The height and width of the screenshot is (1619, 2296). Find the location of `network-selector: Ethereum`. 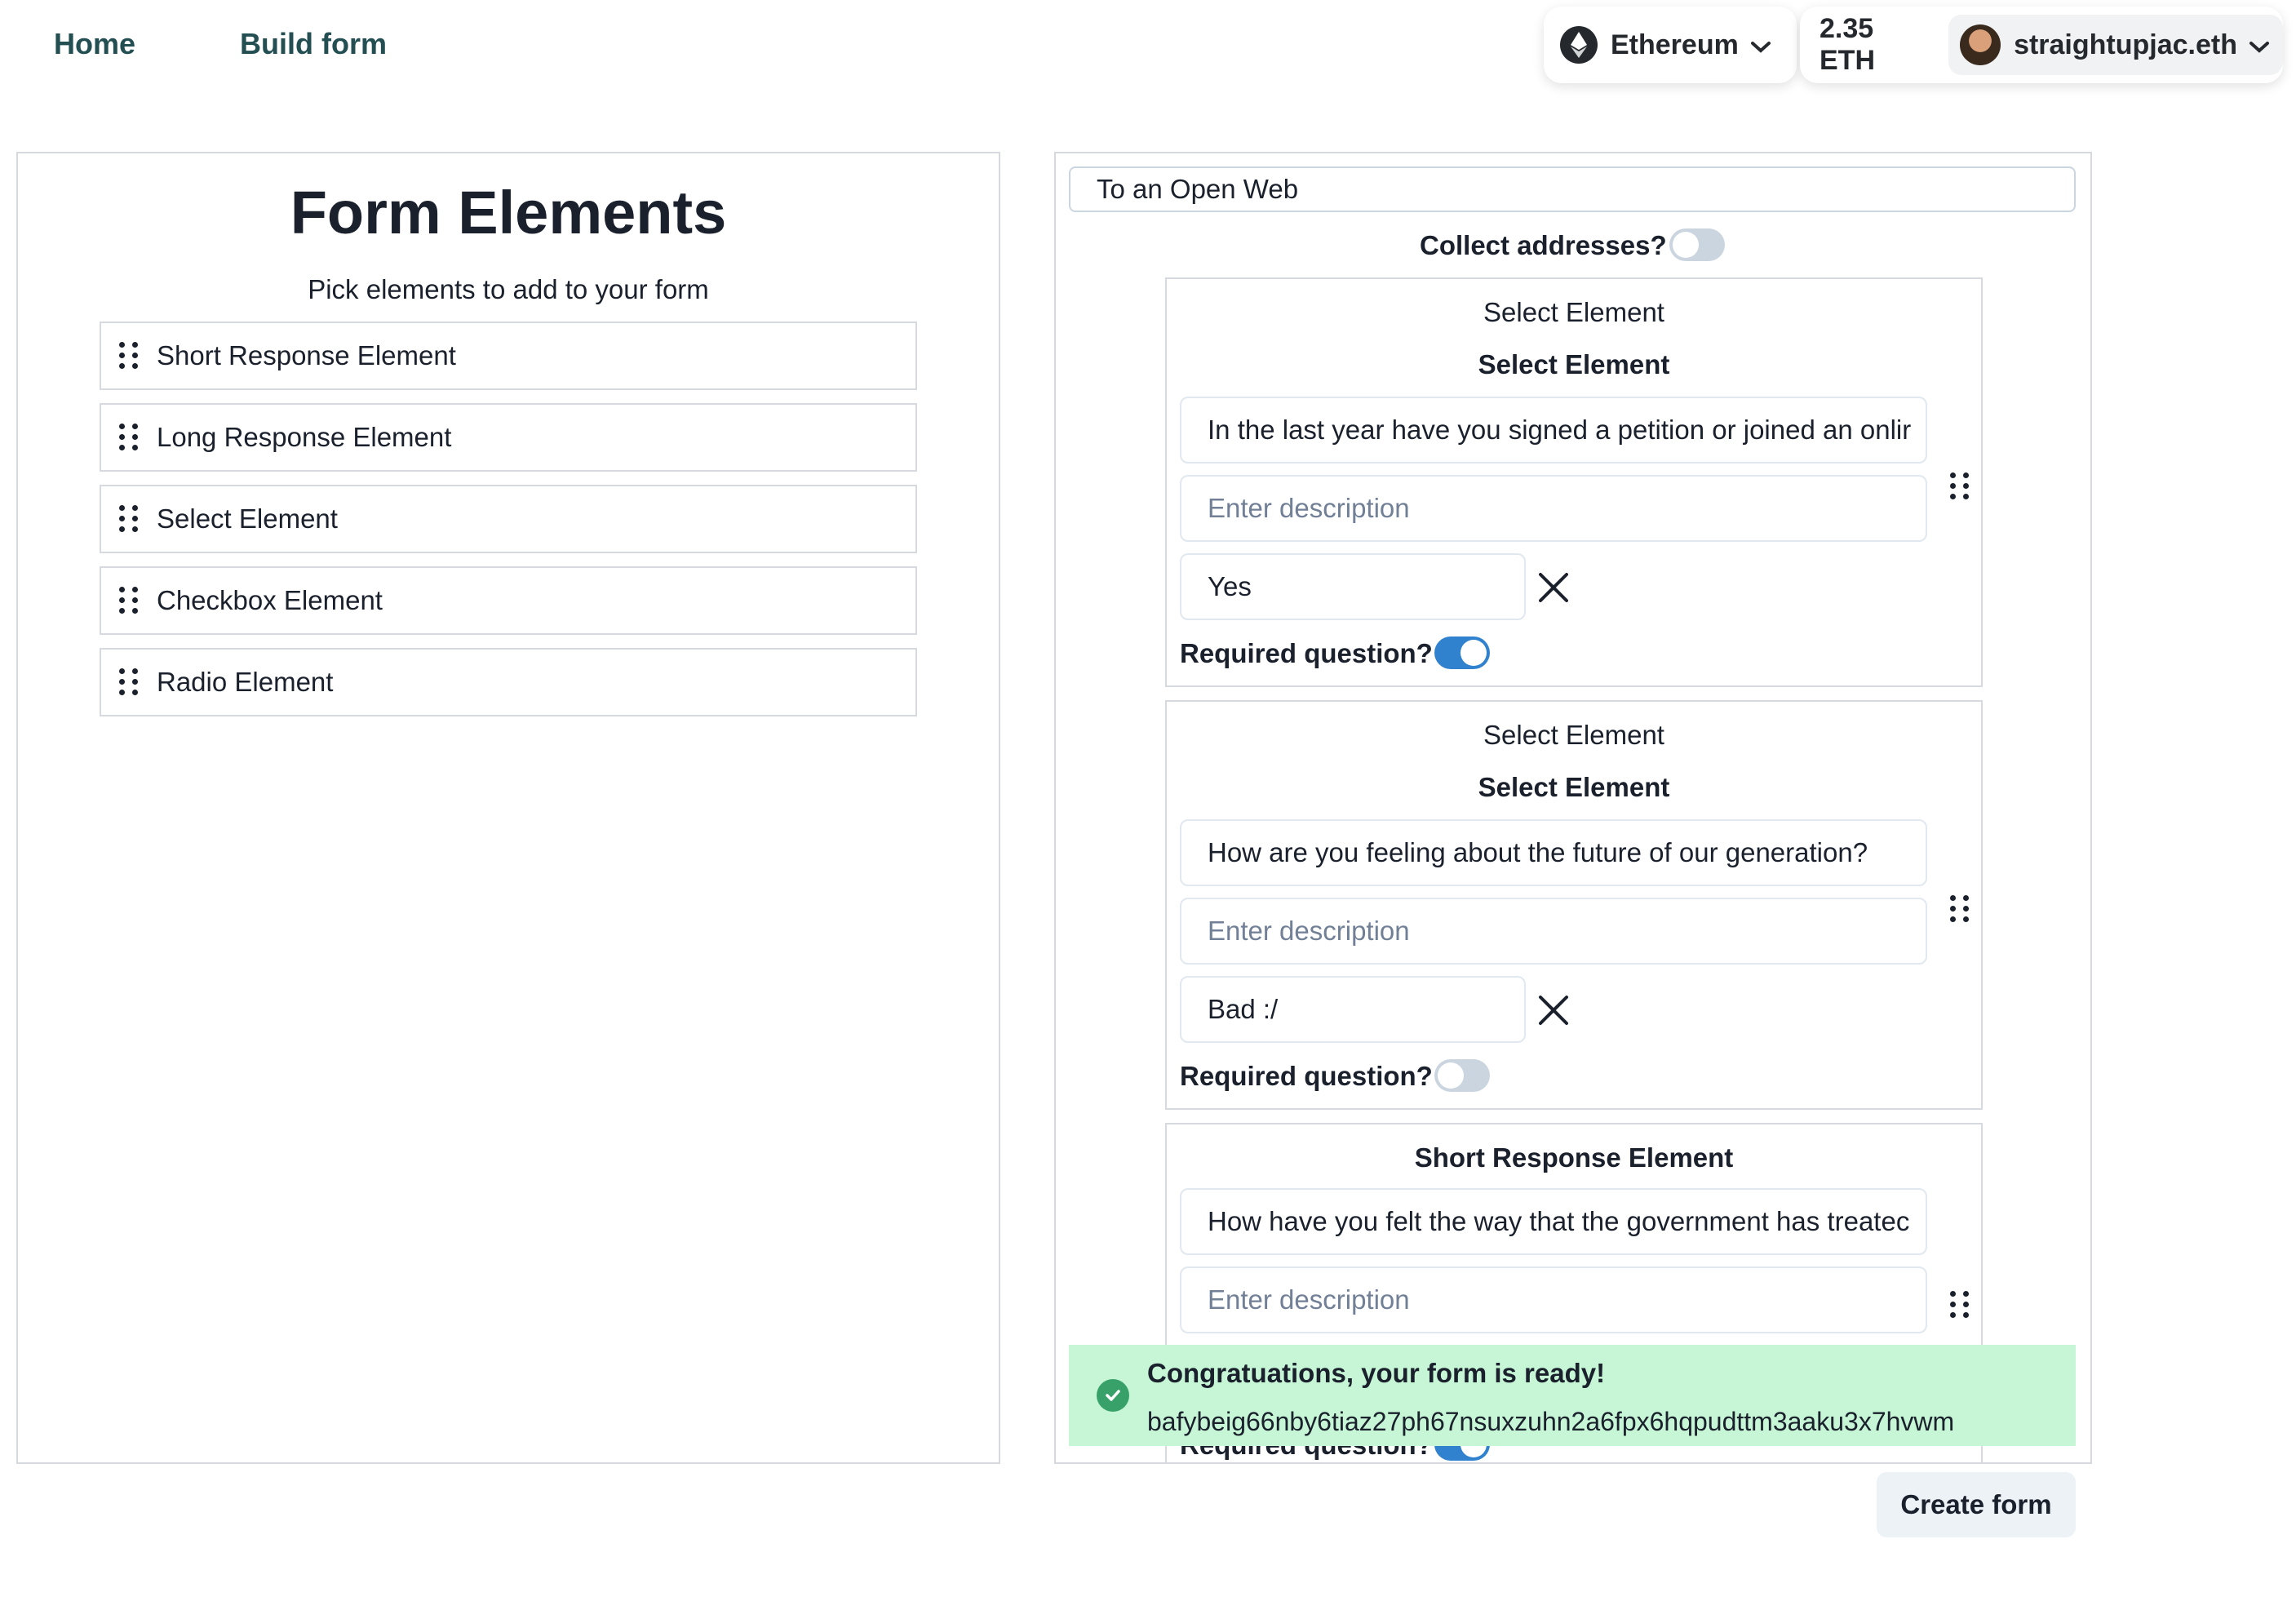

network-selector: Ethereum is located at coordinates (1670, 45).